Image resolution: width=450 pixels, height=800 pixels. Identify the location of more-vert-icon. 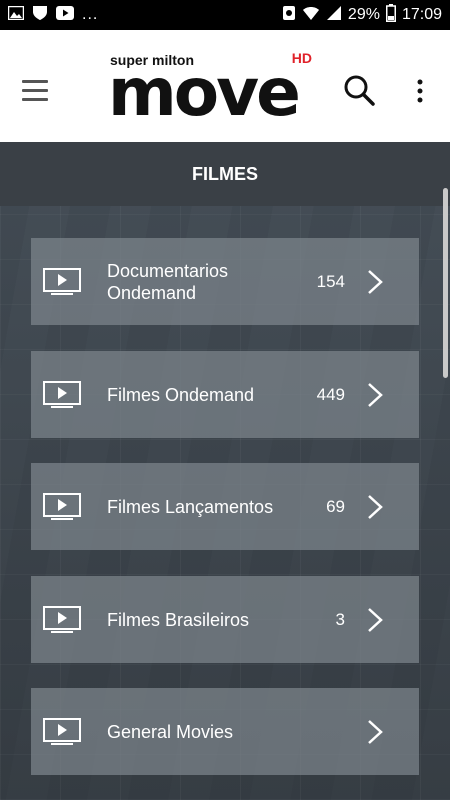
(420, 91).